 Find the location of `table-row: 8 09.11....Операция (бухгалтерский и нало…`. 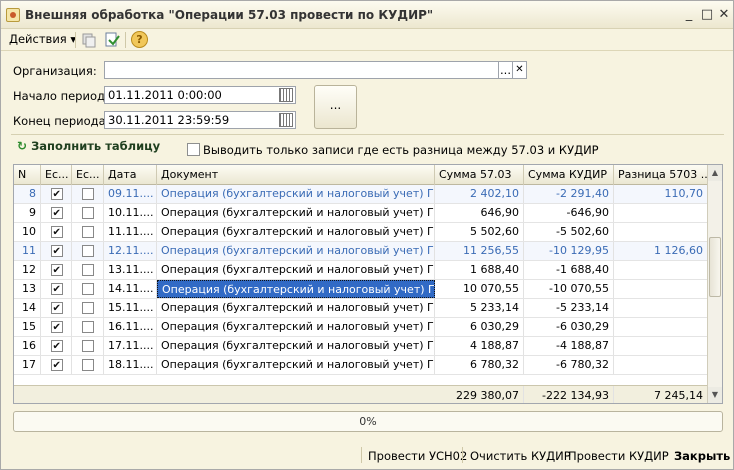

table-row: 8 09.11....Операция (бухгалтерский и нало… is located at coordinates (361, 194).